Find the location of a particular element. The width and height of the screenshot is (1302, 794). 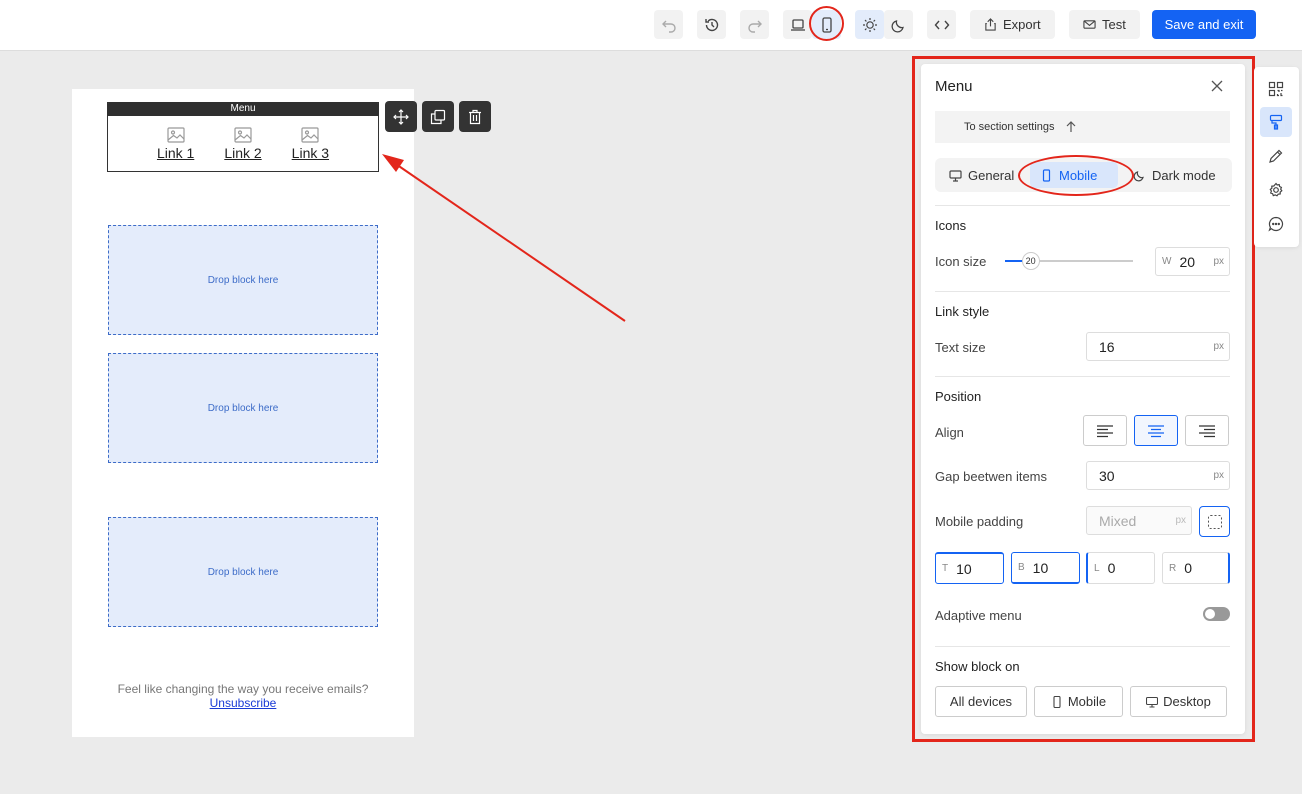

icon-size-label: Icon size is located at coordinates (961, 261).